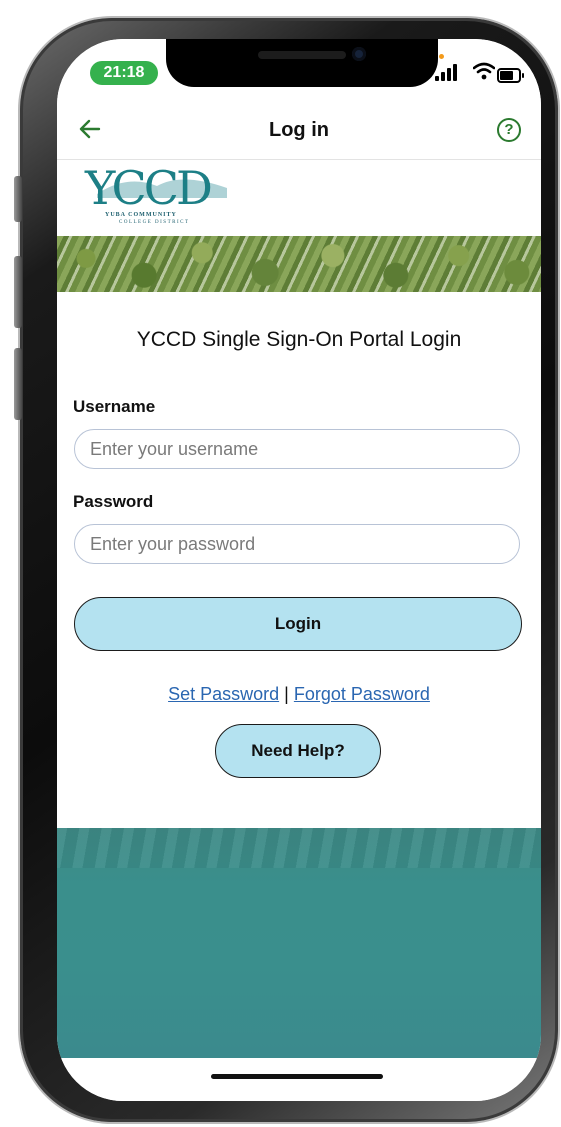  Describe the element at coordinates (297, 449) in the screenshot. I see `username-input` at that location.